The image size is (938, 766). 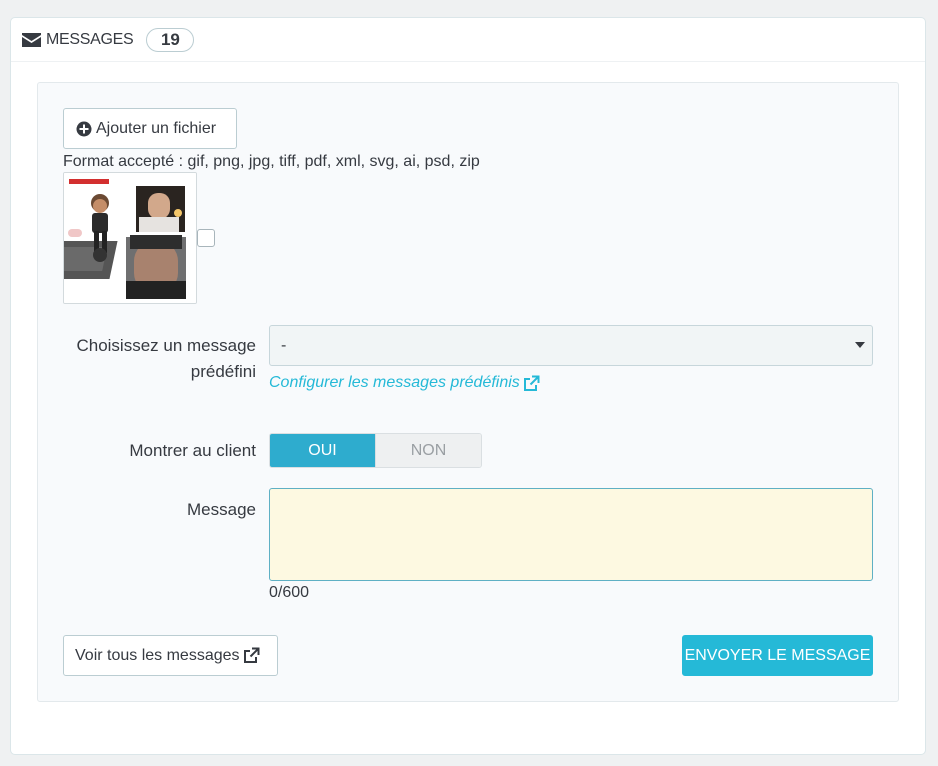 I want to click on attachment-image, so click(x=130, y=238).